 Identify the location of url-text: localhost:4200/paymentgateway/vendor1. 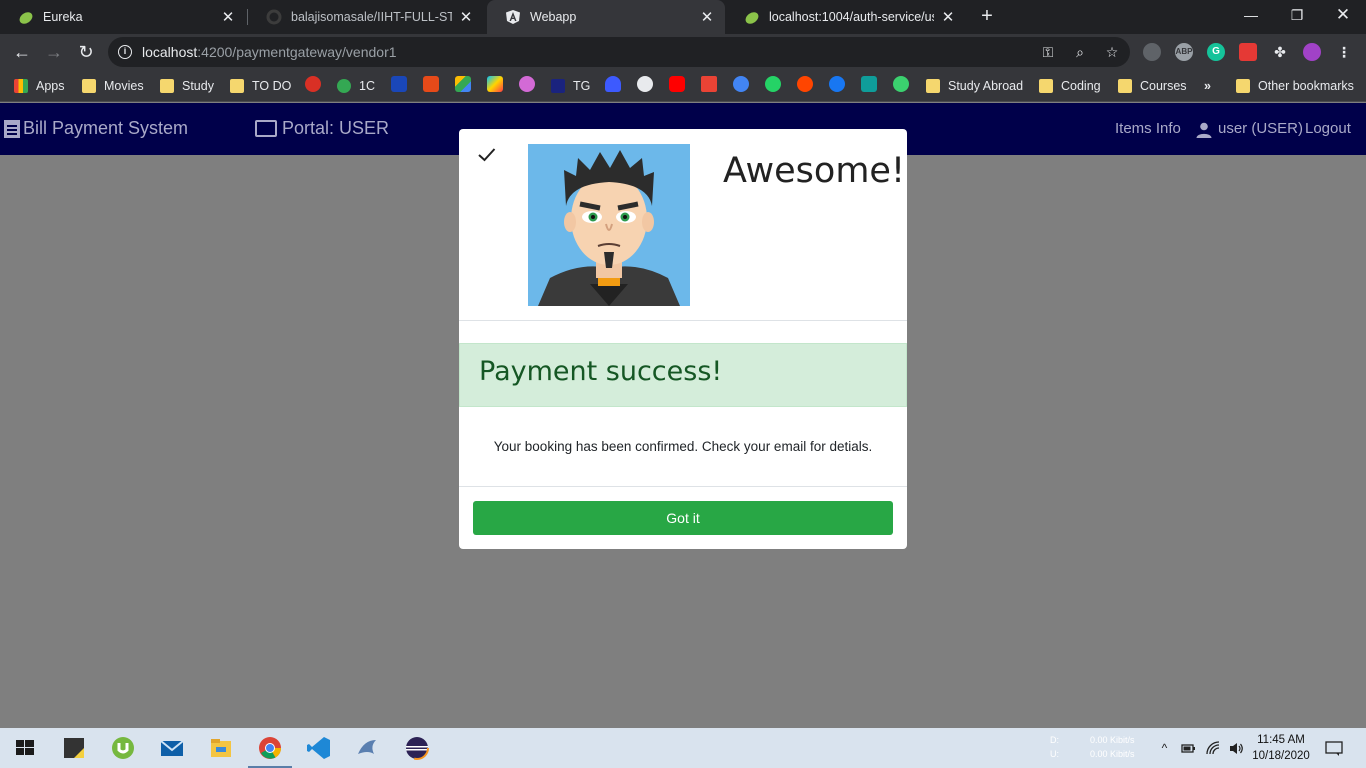
(269, 52).